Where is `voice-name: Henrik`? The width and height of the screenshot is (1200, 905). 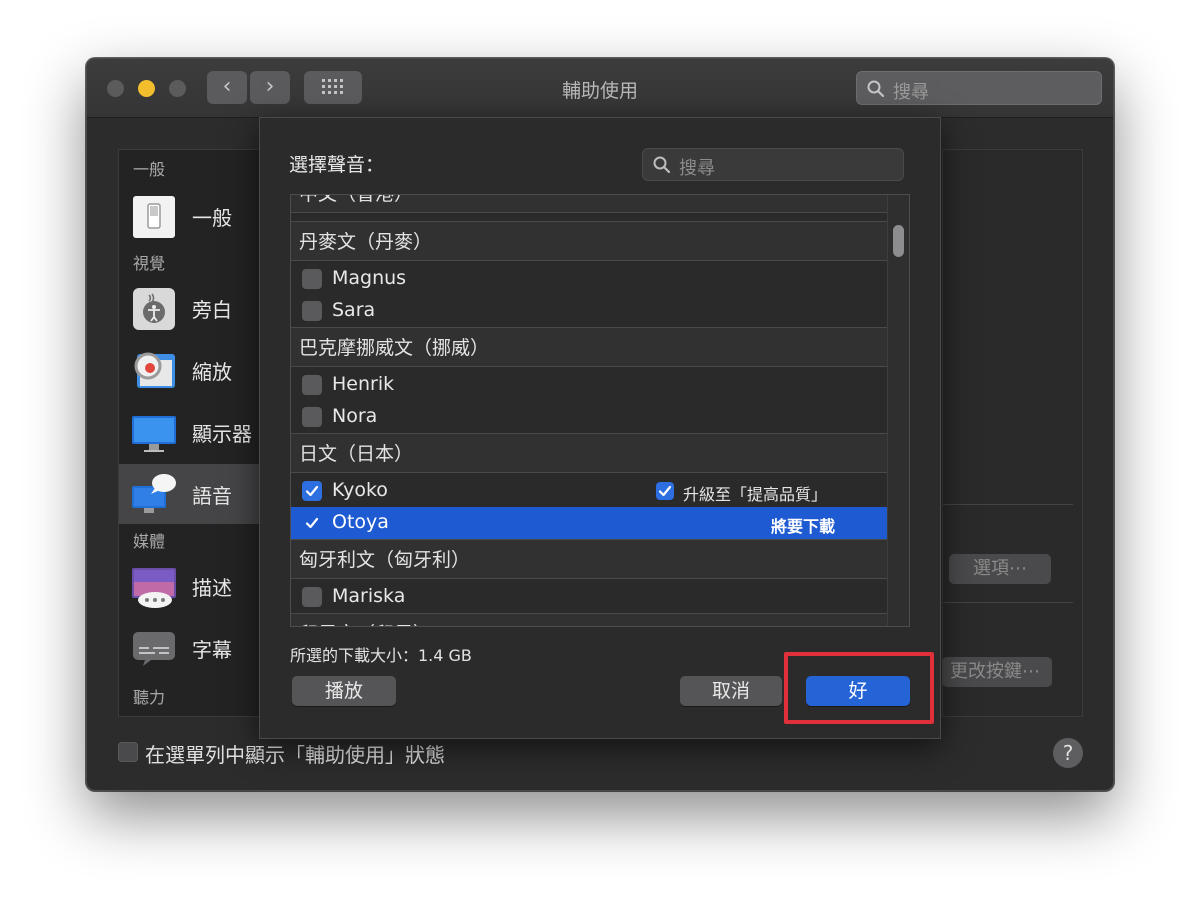 voice-name: Henrik is located at coordinates (363, 384).